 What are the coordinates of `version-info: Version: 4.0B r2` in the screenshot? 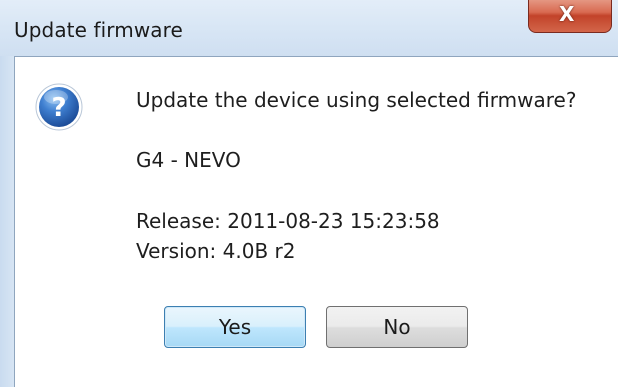 It's located at (216, 251).